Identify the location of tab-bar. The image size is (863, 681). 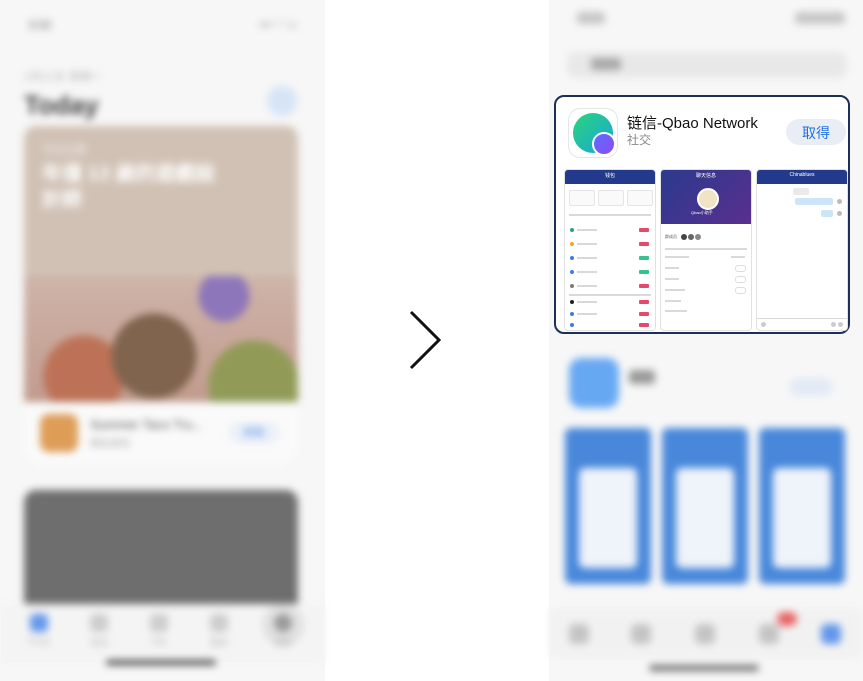
(706, 633).